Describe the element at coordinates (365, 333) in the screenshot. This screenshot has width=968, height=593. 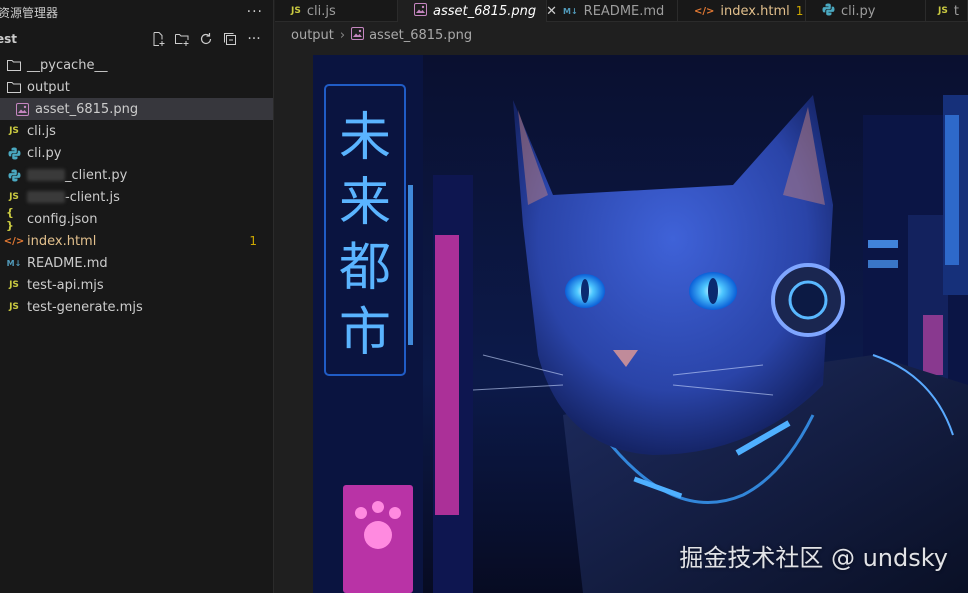
I see `neon-sign-char: 市` at that location.